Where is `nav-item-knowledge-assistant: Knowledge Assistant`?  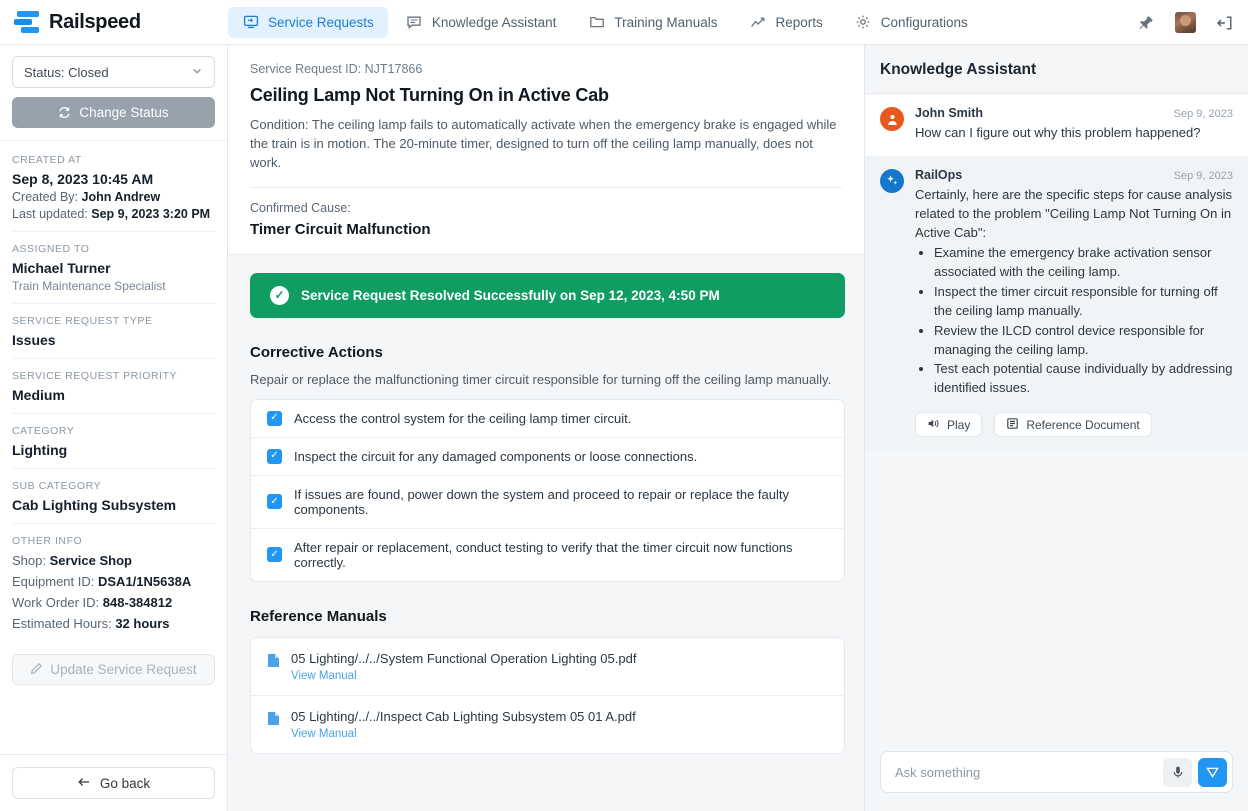 nav-item-knowledge-assistant: Knowledge Assistant is located at coordinates (481, 22).